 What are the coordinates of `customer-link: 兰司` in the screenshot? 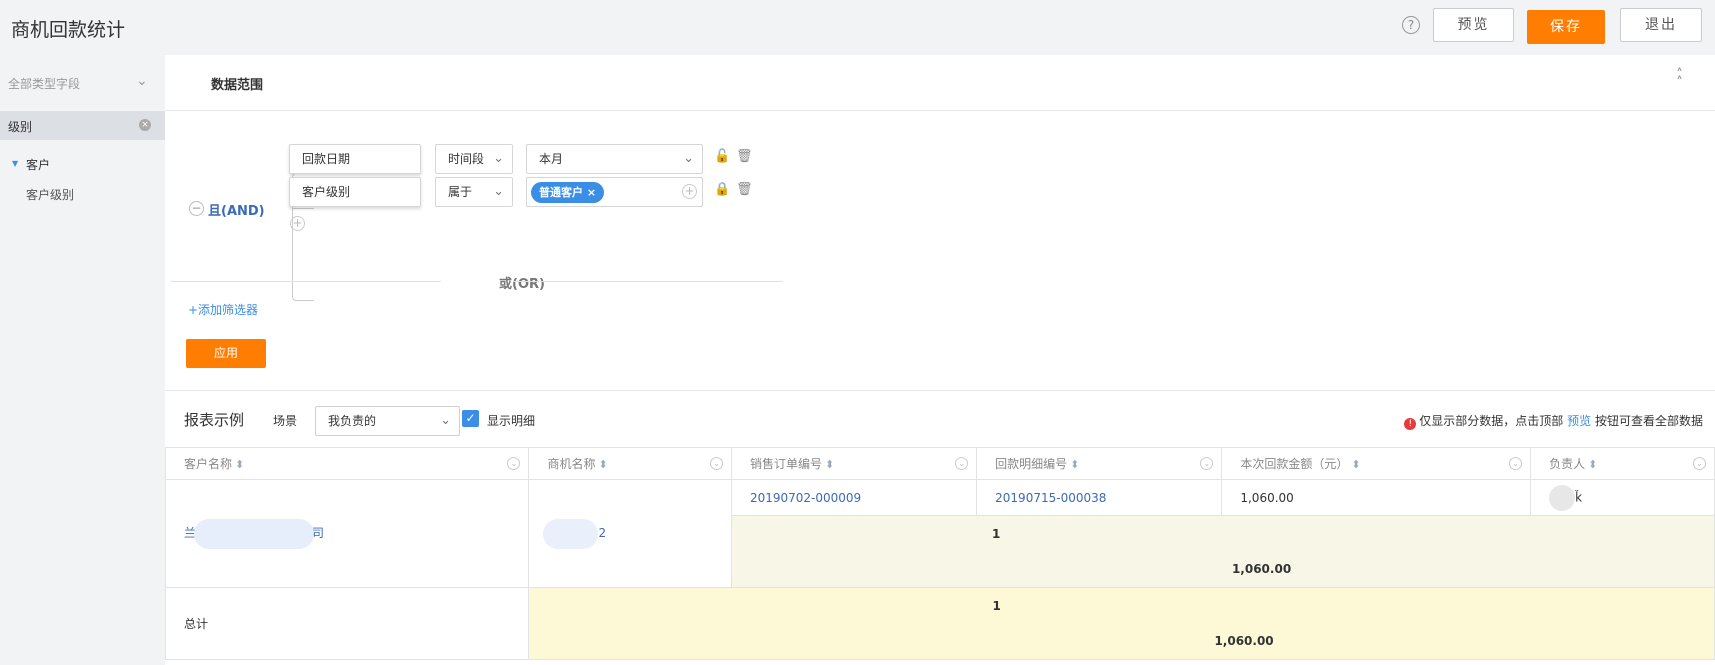 It's located at (254, 533).